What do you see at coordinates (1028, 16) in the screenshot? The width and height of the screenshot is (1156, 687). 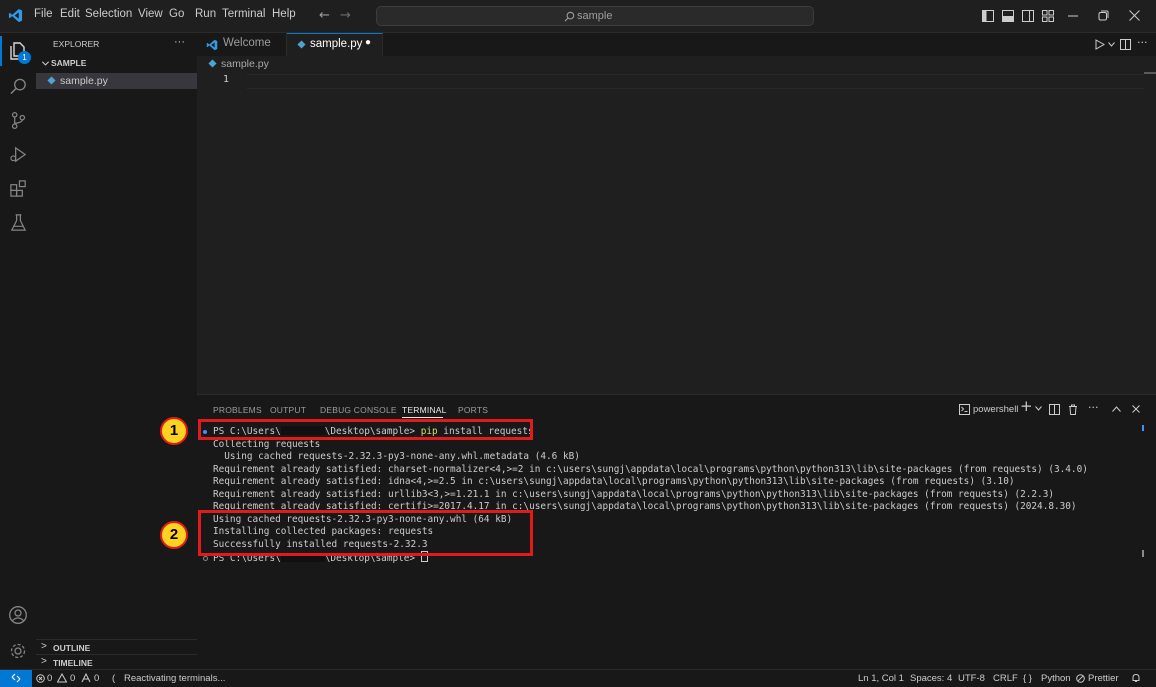 I see `toggle-secondary-sidebar-icon` at bounding box center [1028, 16].